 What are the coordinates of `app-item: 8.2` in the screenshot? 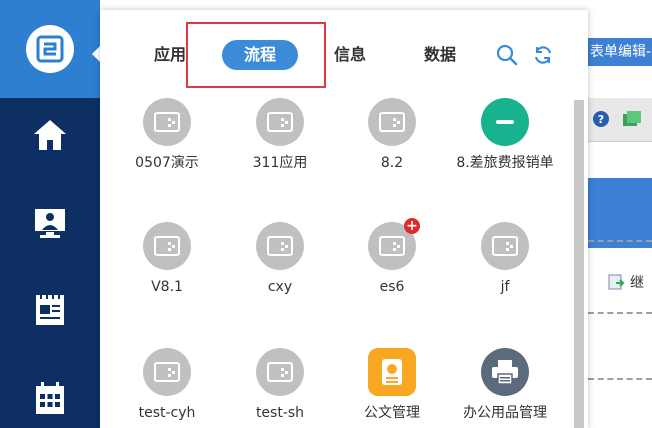 It's located at (392, 135).